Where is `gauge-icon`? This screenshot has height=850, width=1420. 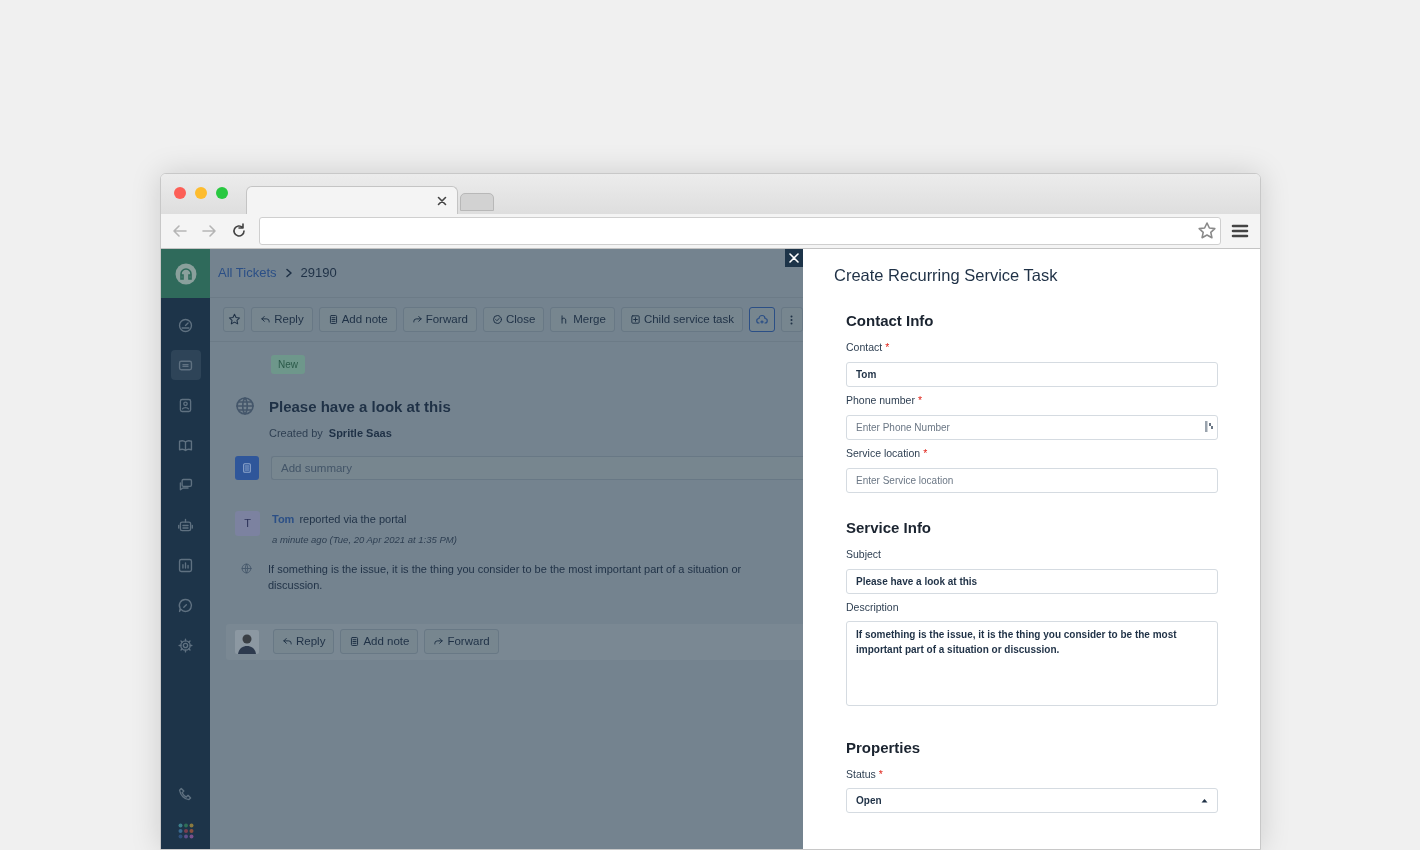 gauge-icon is located at coordinates (185, 325).